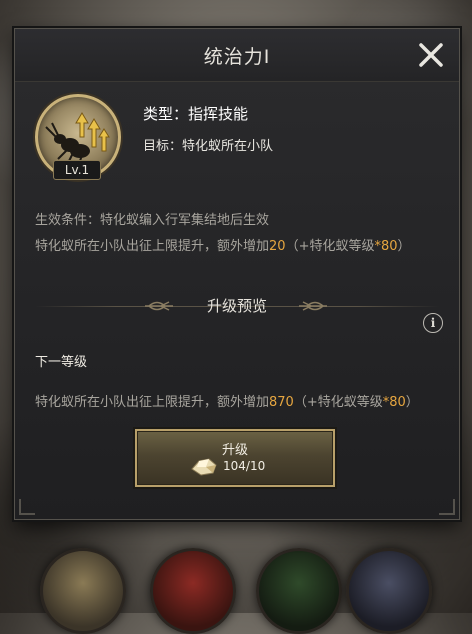  What do you see at coordinates (338, 402) in the screenshot?
I see `next-bonus-formula-prefix: （+特化蚁等级` at bounding box center [338, 402].